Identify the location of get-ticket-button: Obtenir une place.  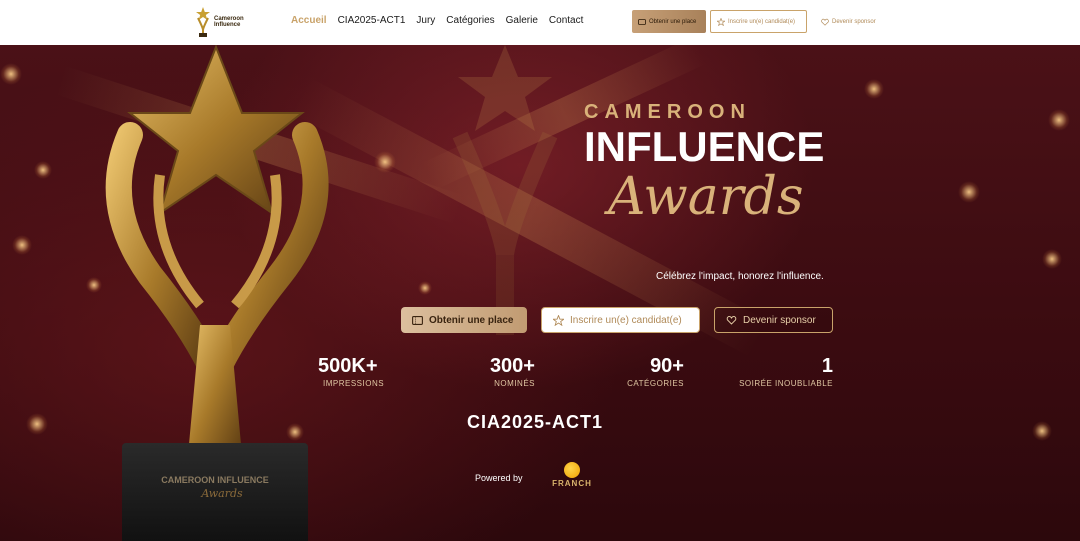
(464, 320).